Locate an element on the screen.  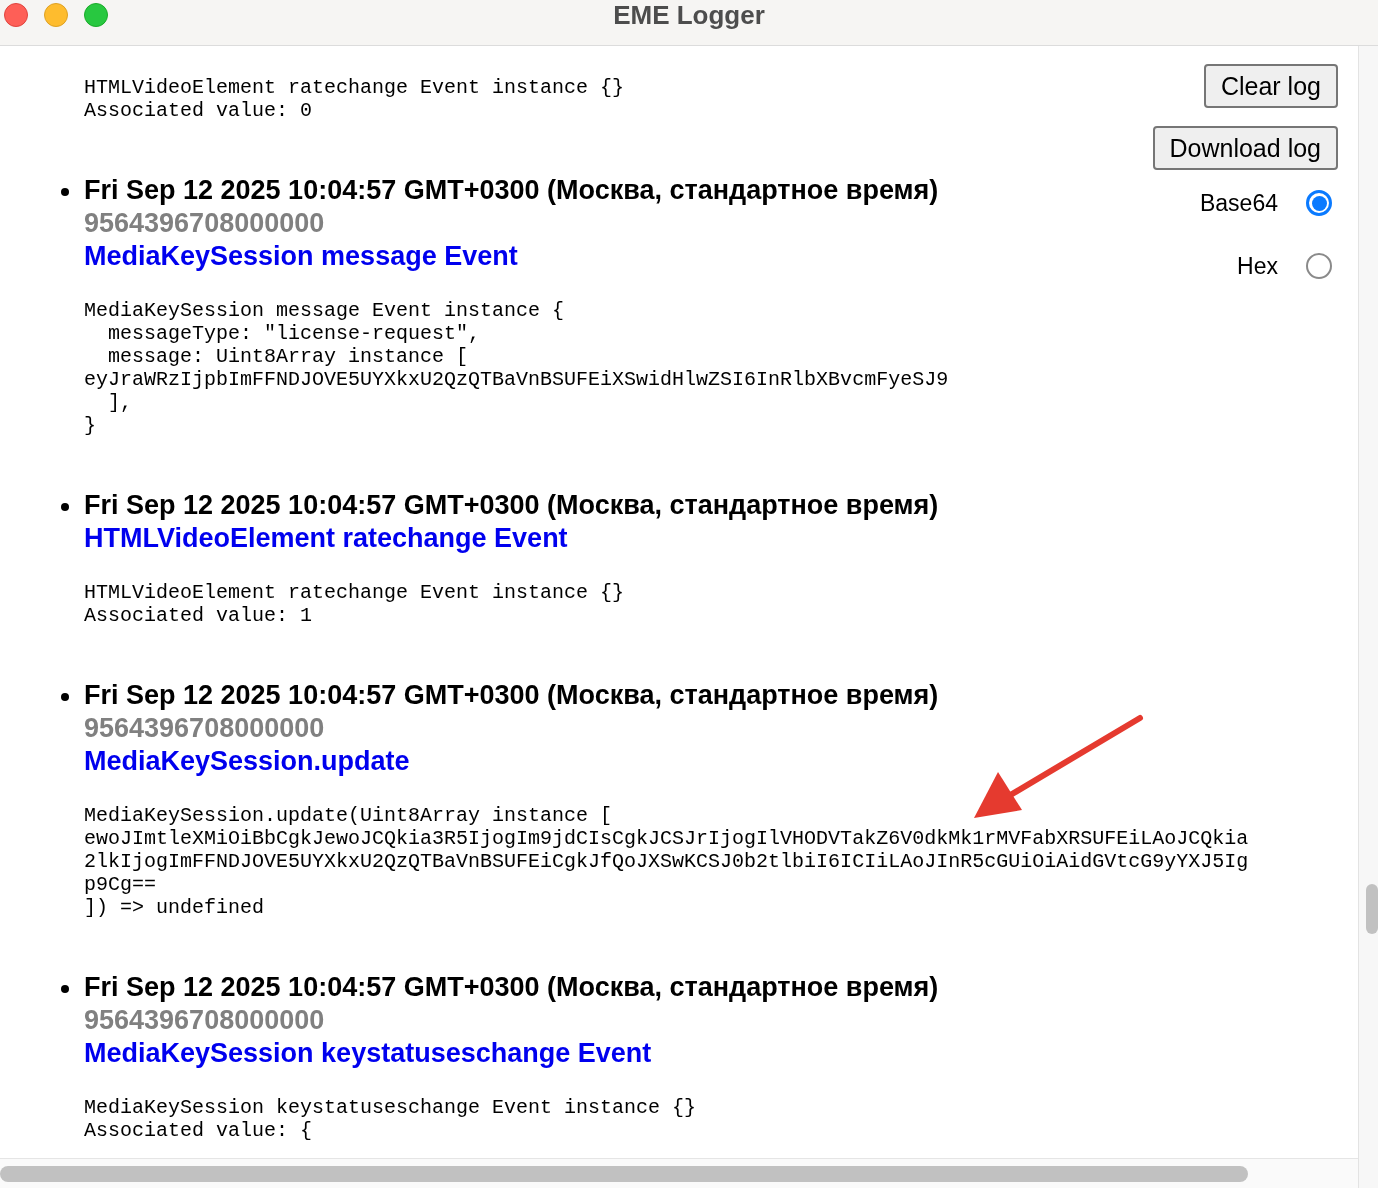
minimize-button is located at coordinates (56, 15).